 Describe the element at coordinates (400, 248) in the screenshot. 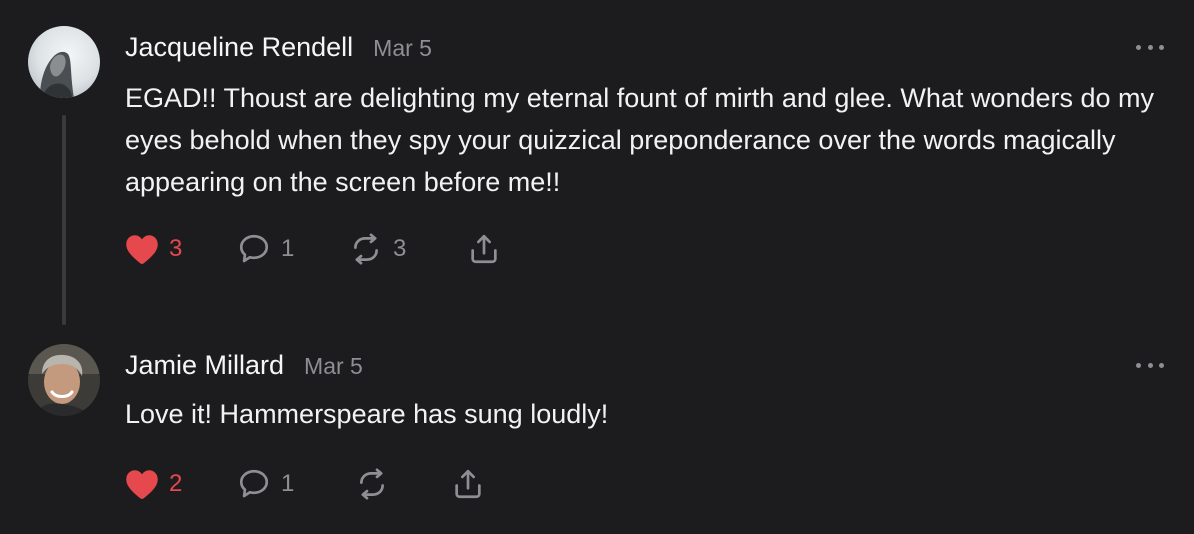

I see `restack-count: 3` at that location.